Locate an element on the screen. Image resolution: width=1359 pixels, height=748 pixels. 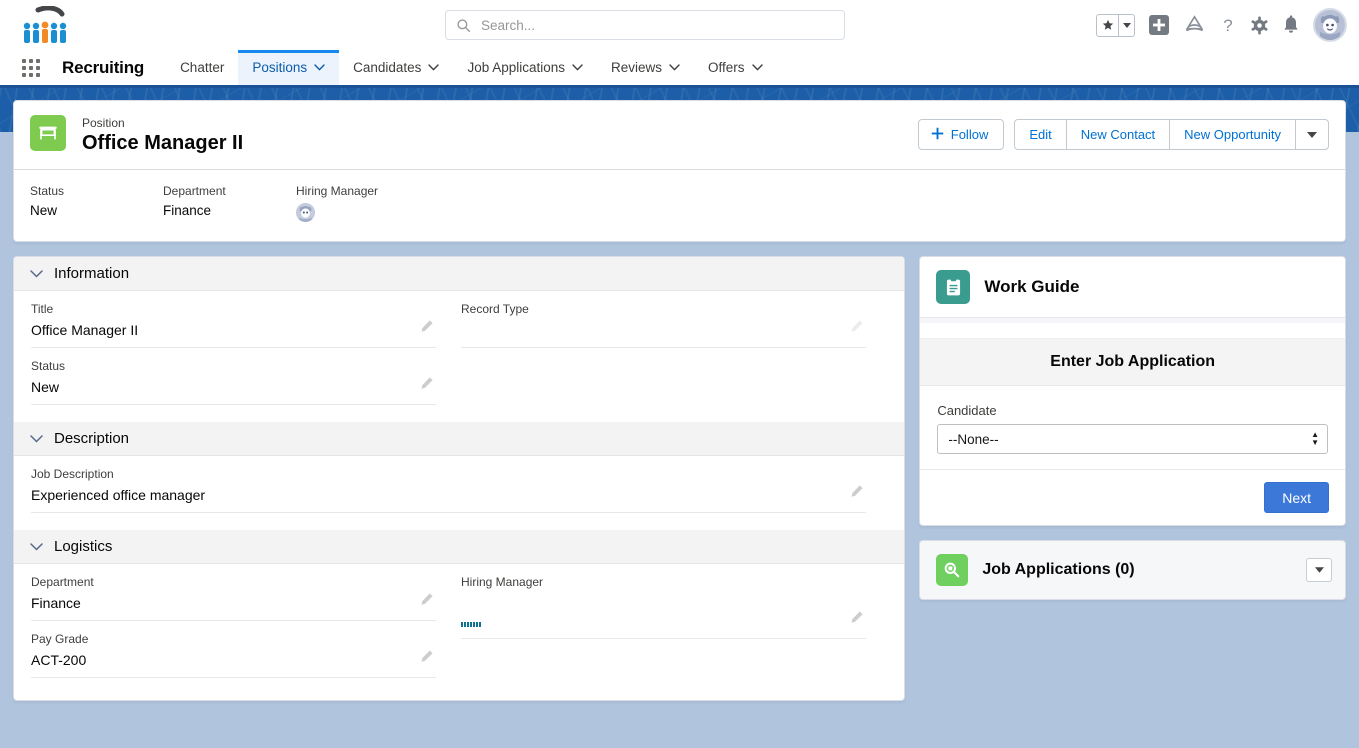
information-right-column: Record Type is located at coordinates (663, 348).